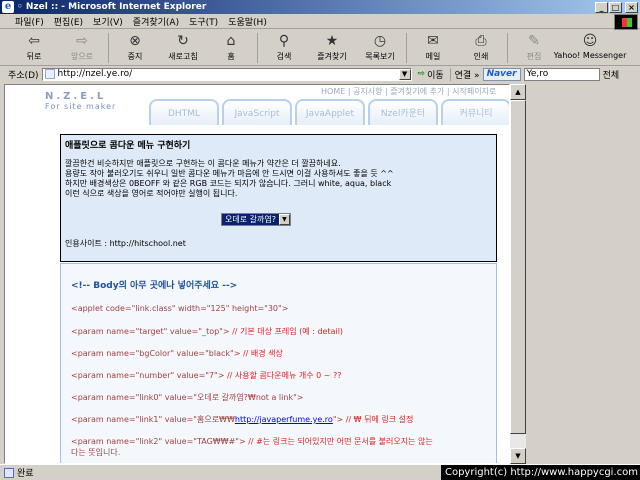 The image size is (640, 480). Describe the element at coordinates (339, 441) in the screenshot. I see `code-note: // #는 링크는 되어있지만 어떤 문서를 불러오지는 않는` at that location.